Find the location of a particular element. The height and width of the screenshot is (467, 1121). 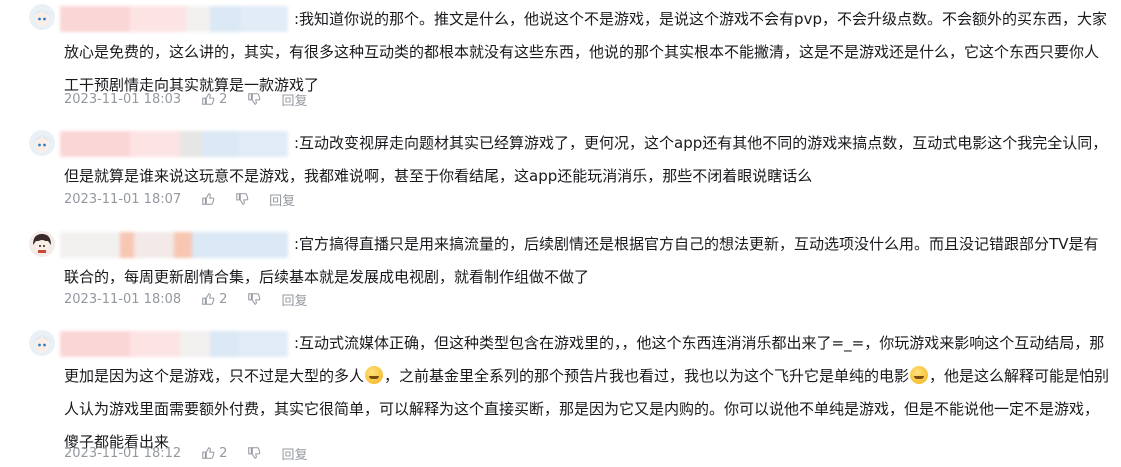

comment-meta: 2023-11-01 18:03 2 回复 is located at coordinates (185, 99).